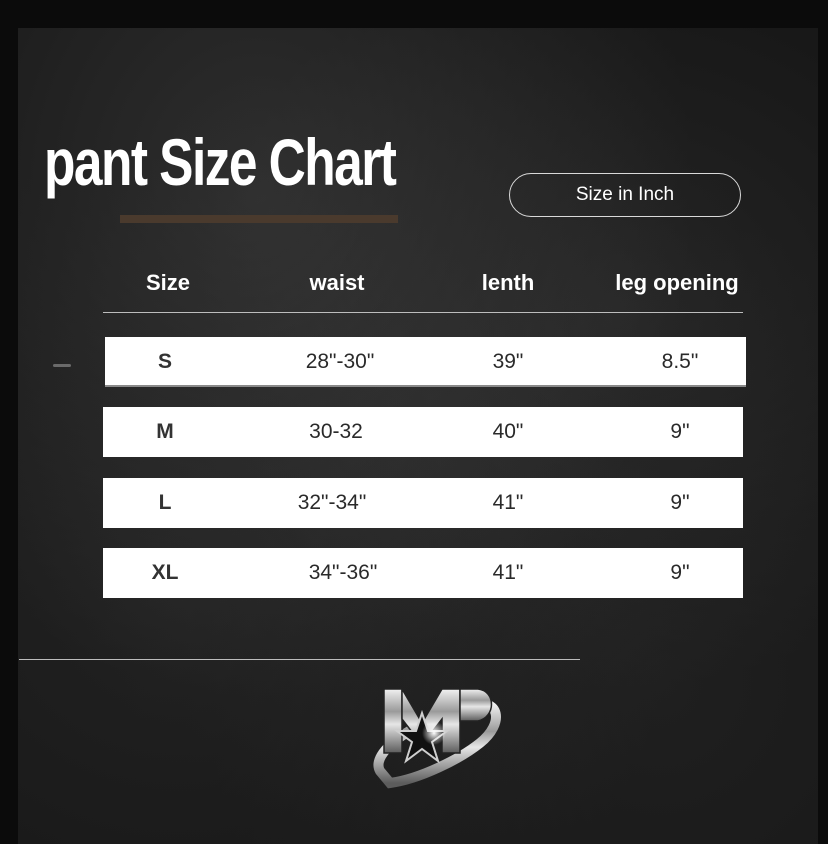 The height and width of the screenshot is (844, 828). I want to click on table-row: L 32"-34" 41" 9", so click(423, 503).